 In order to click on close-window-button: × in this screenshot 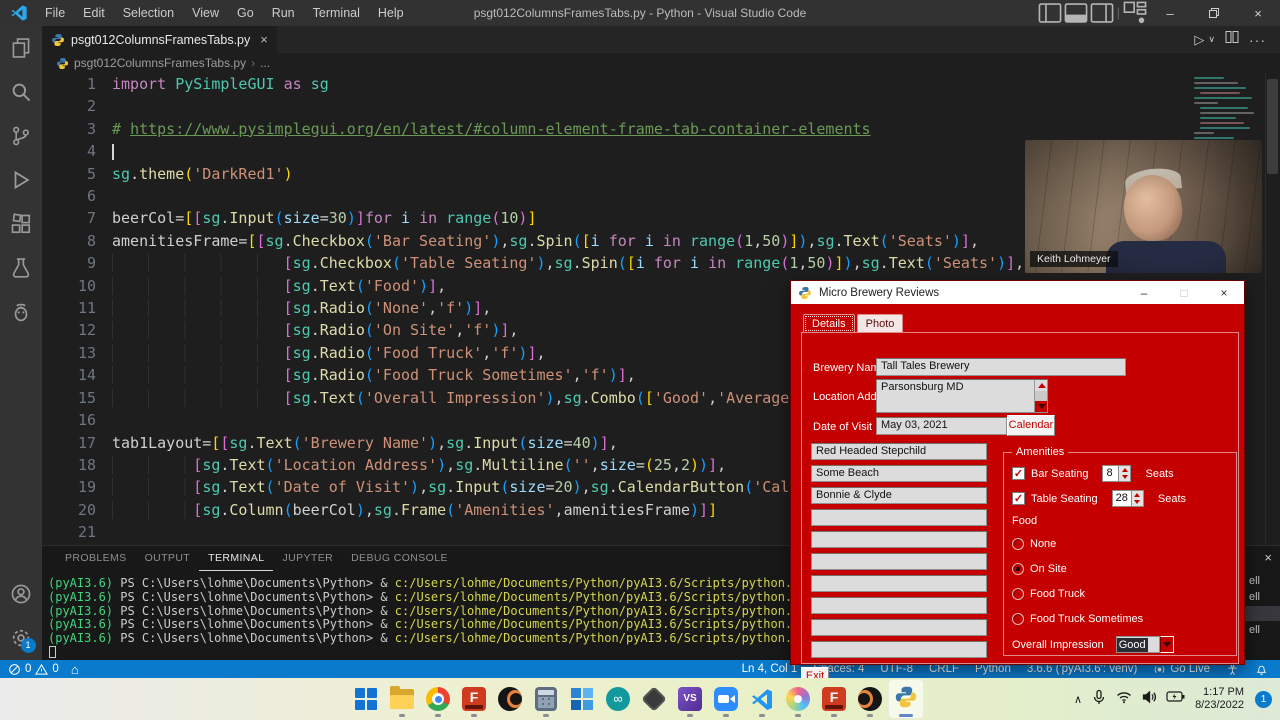, I will do `click(1258, 13)`.